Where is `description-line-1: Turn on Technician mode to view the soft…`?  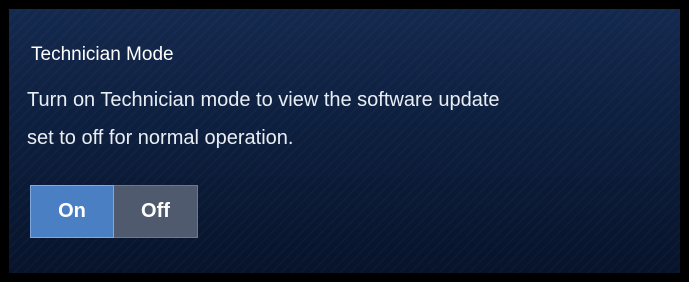
description-line-1: Turn on Technician mode to view the soft… is located at coordinates (263, 100).